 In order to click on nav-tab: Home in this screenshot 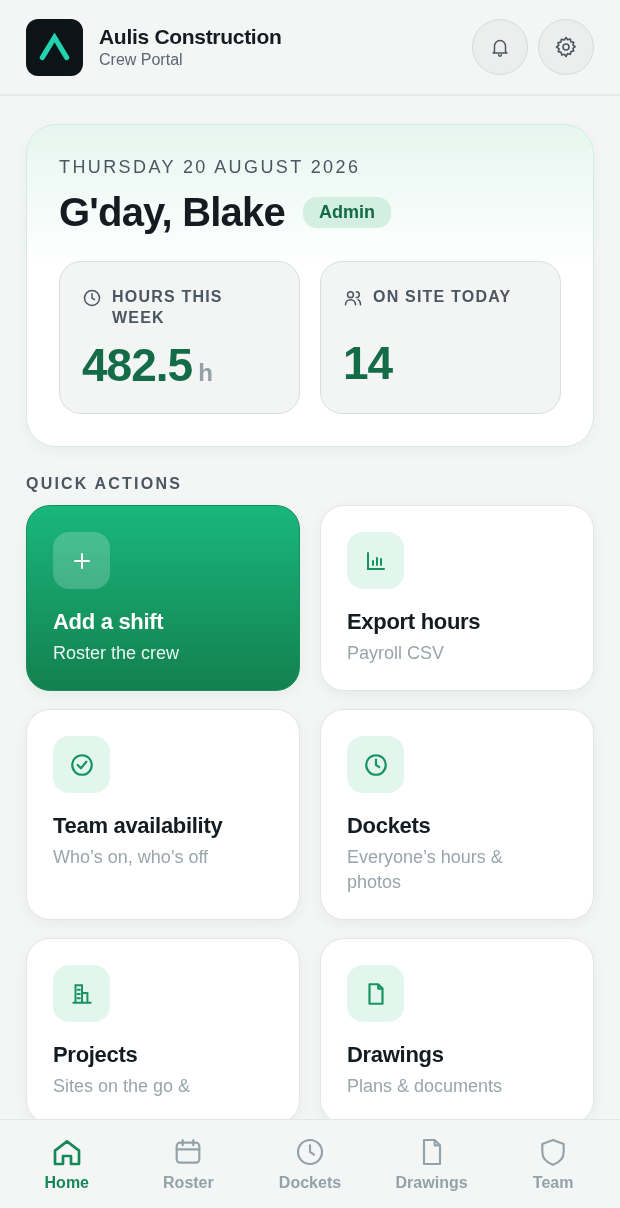, I will do `click(66, 1164)`.